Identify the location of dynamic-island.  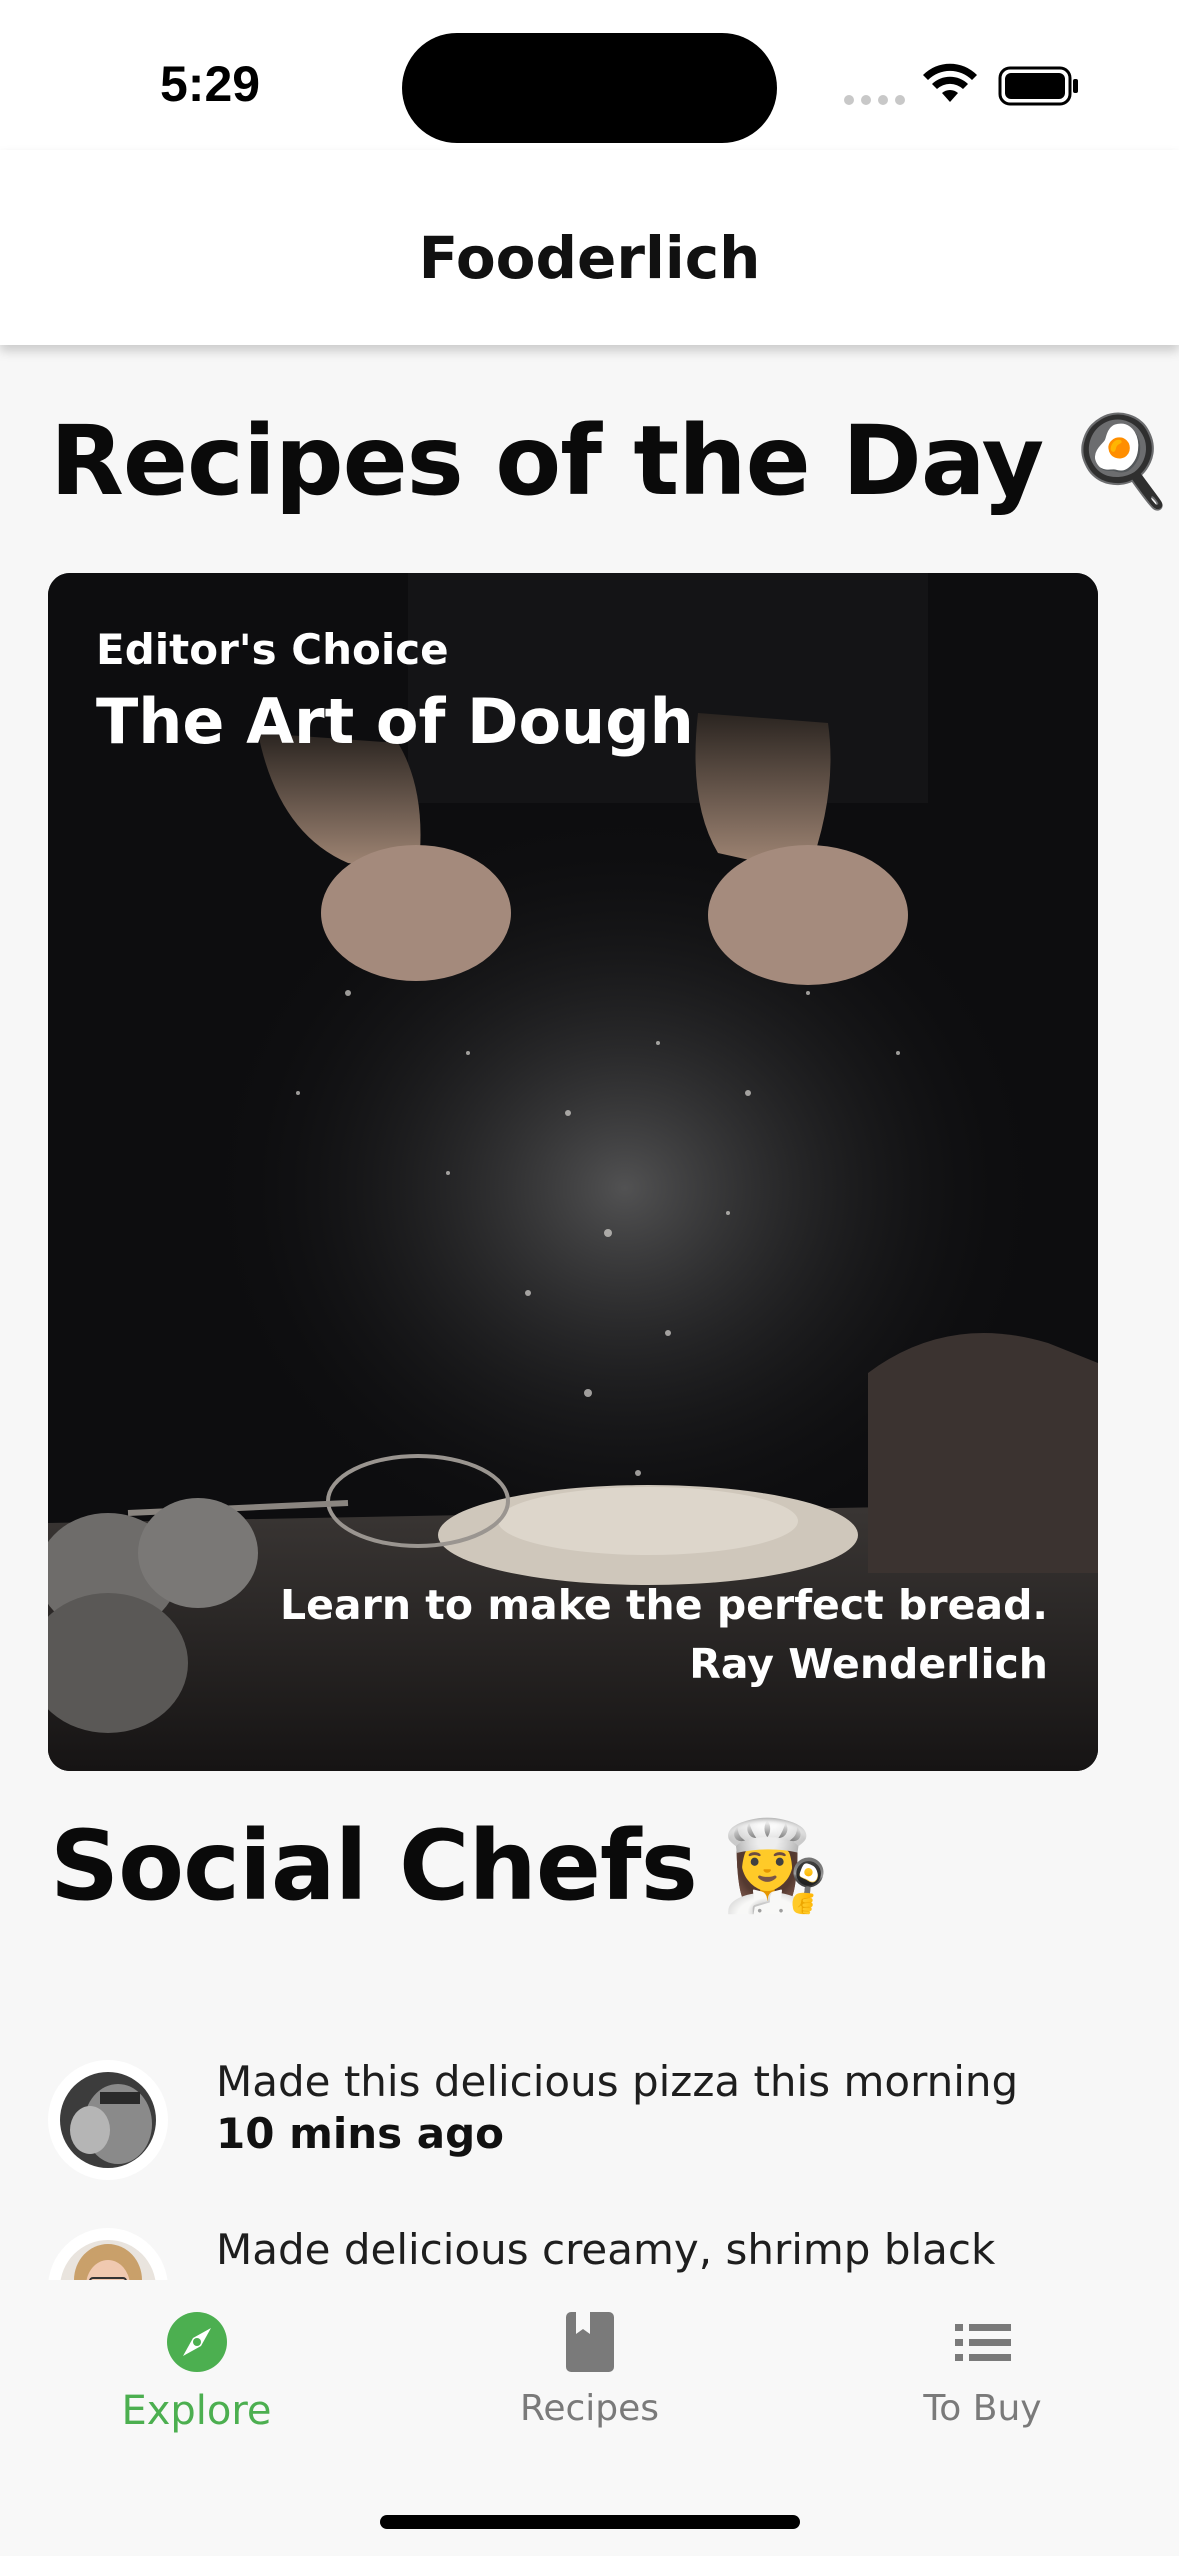
(589, 88).